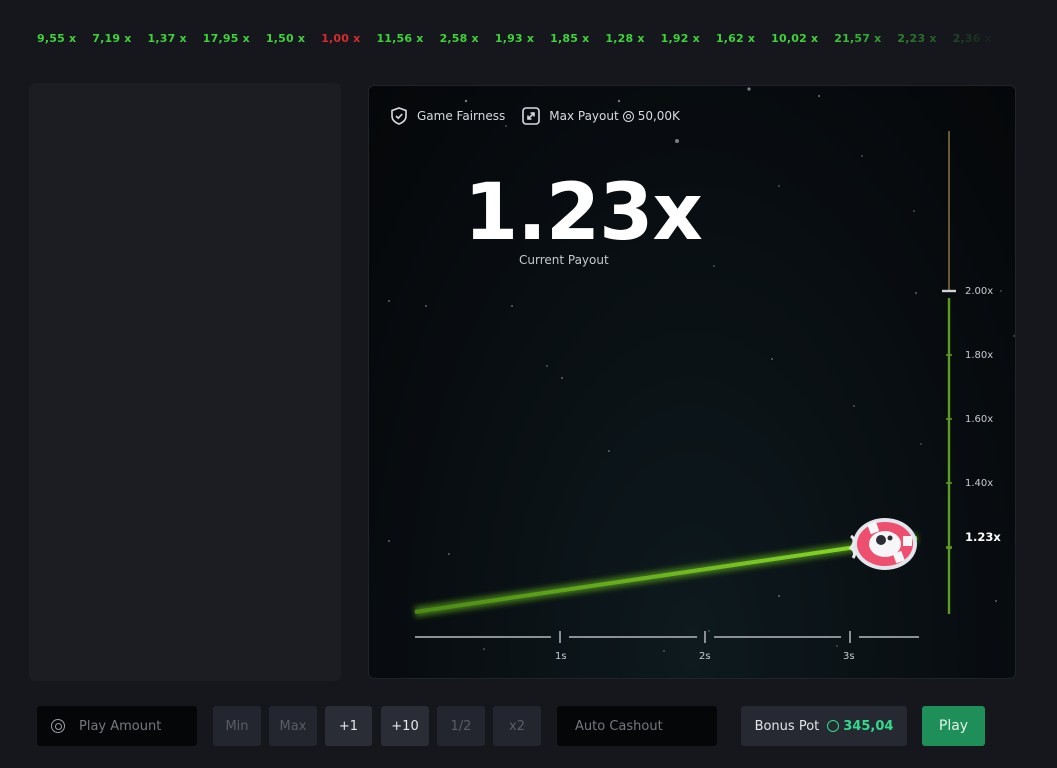 This screenshot has height=768, width=1057. I want to click on history-item: 2,36 x, so click(972, 38).